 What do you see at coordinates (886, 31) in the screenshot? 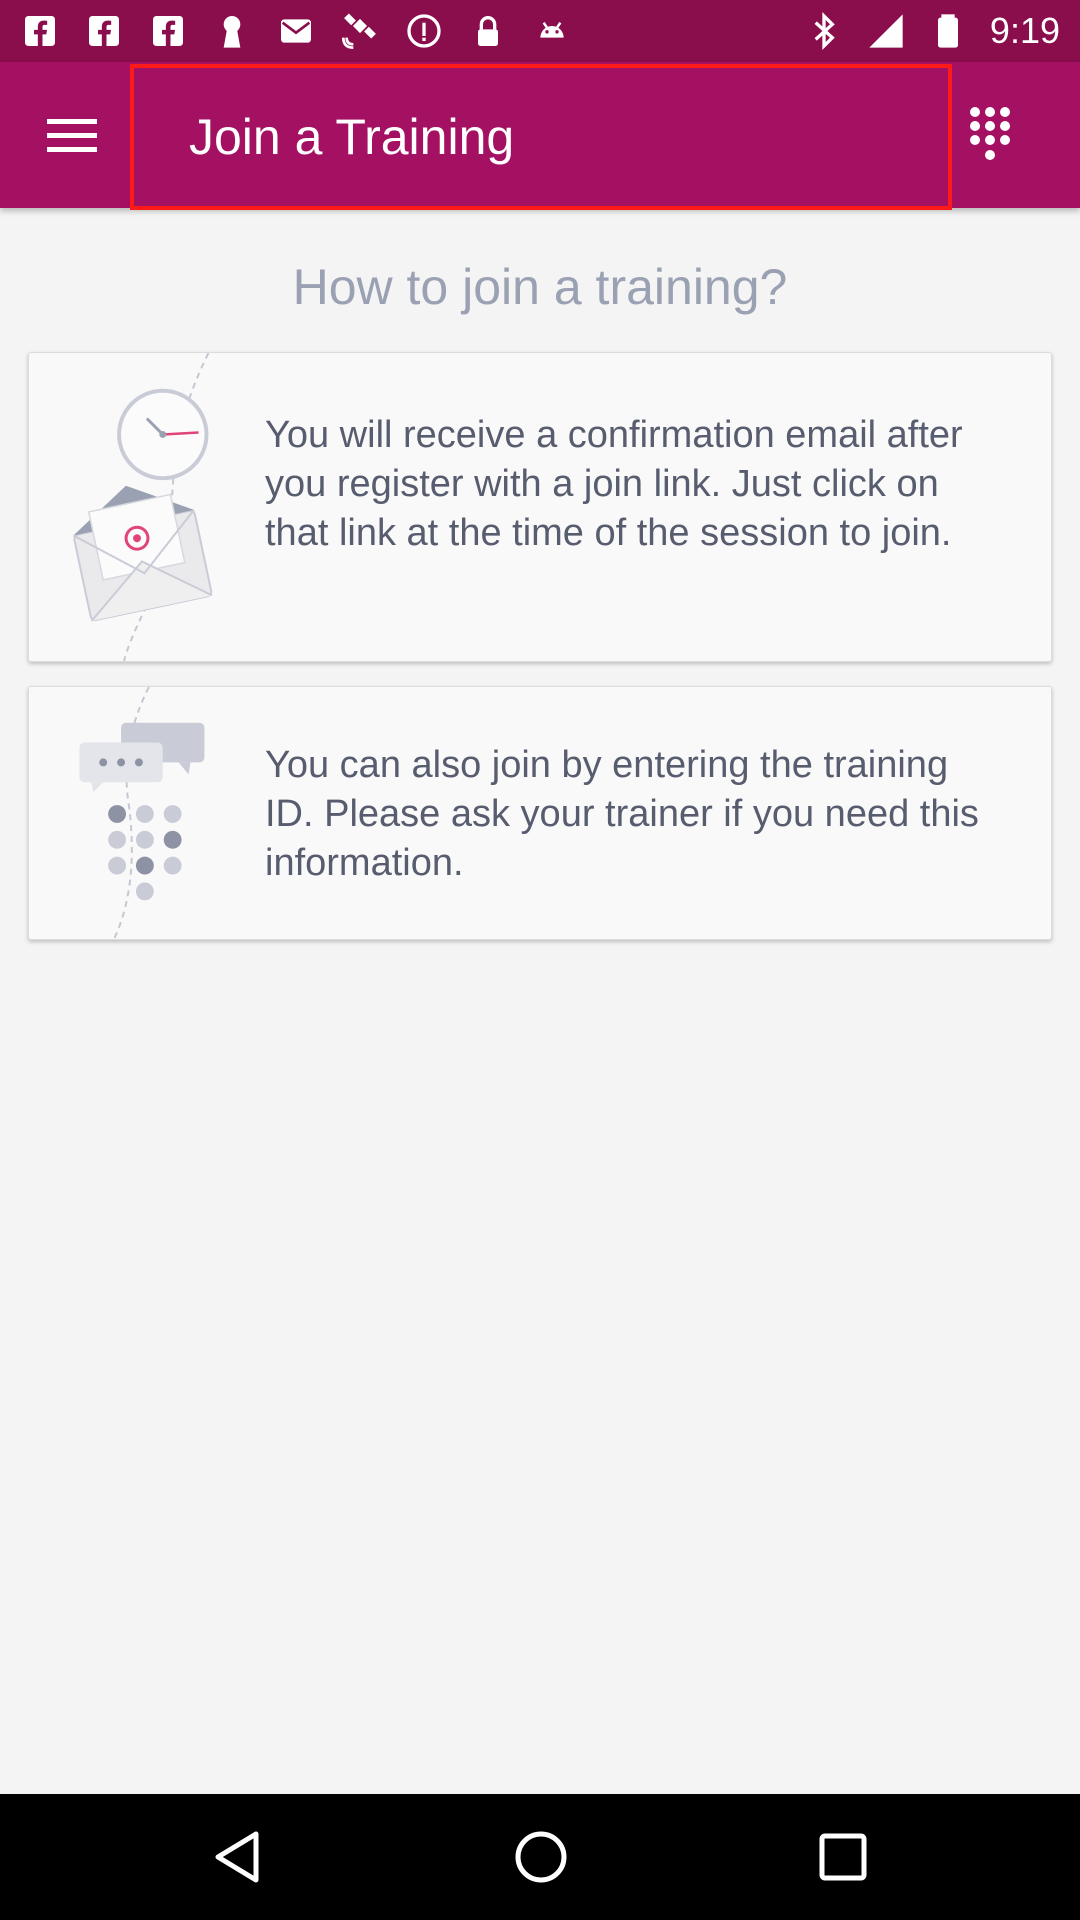
I see `signal-icon` at bounding box center [886, 31].